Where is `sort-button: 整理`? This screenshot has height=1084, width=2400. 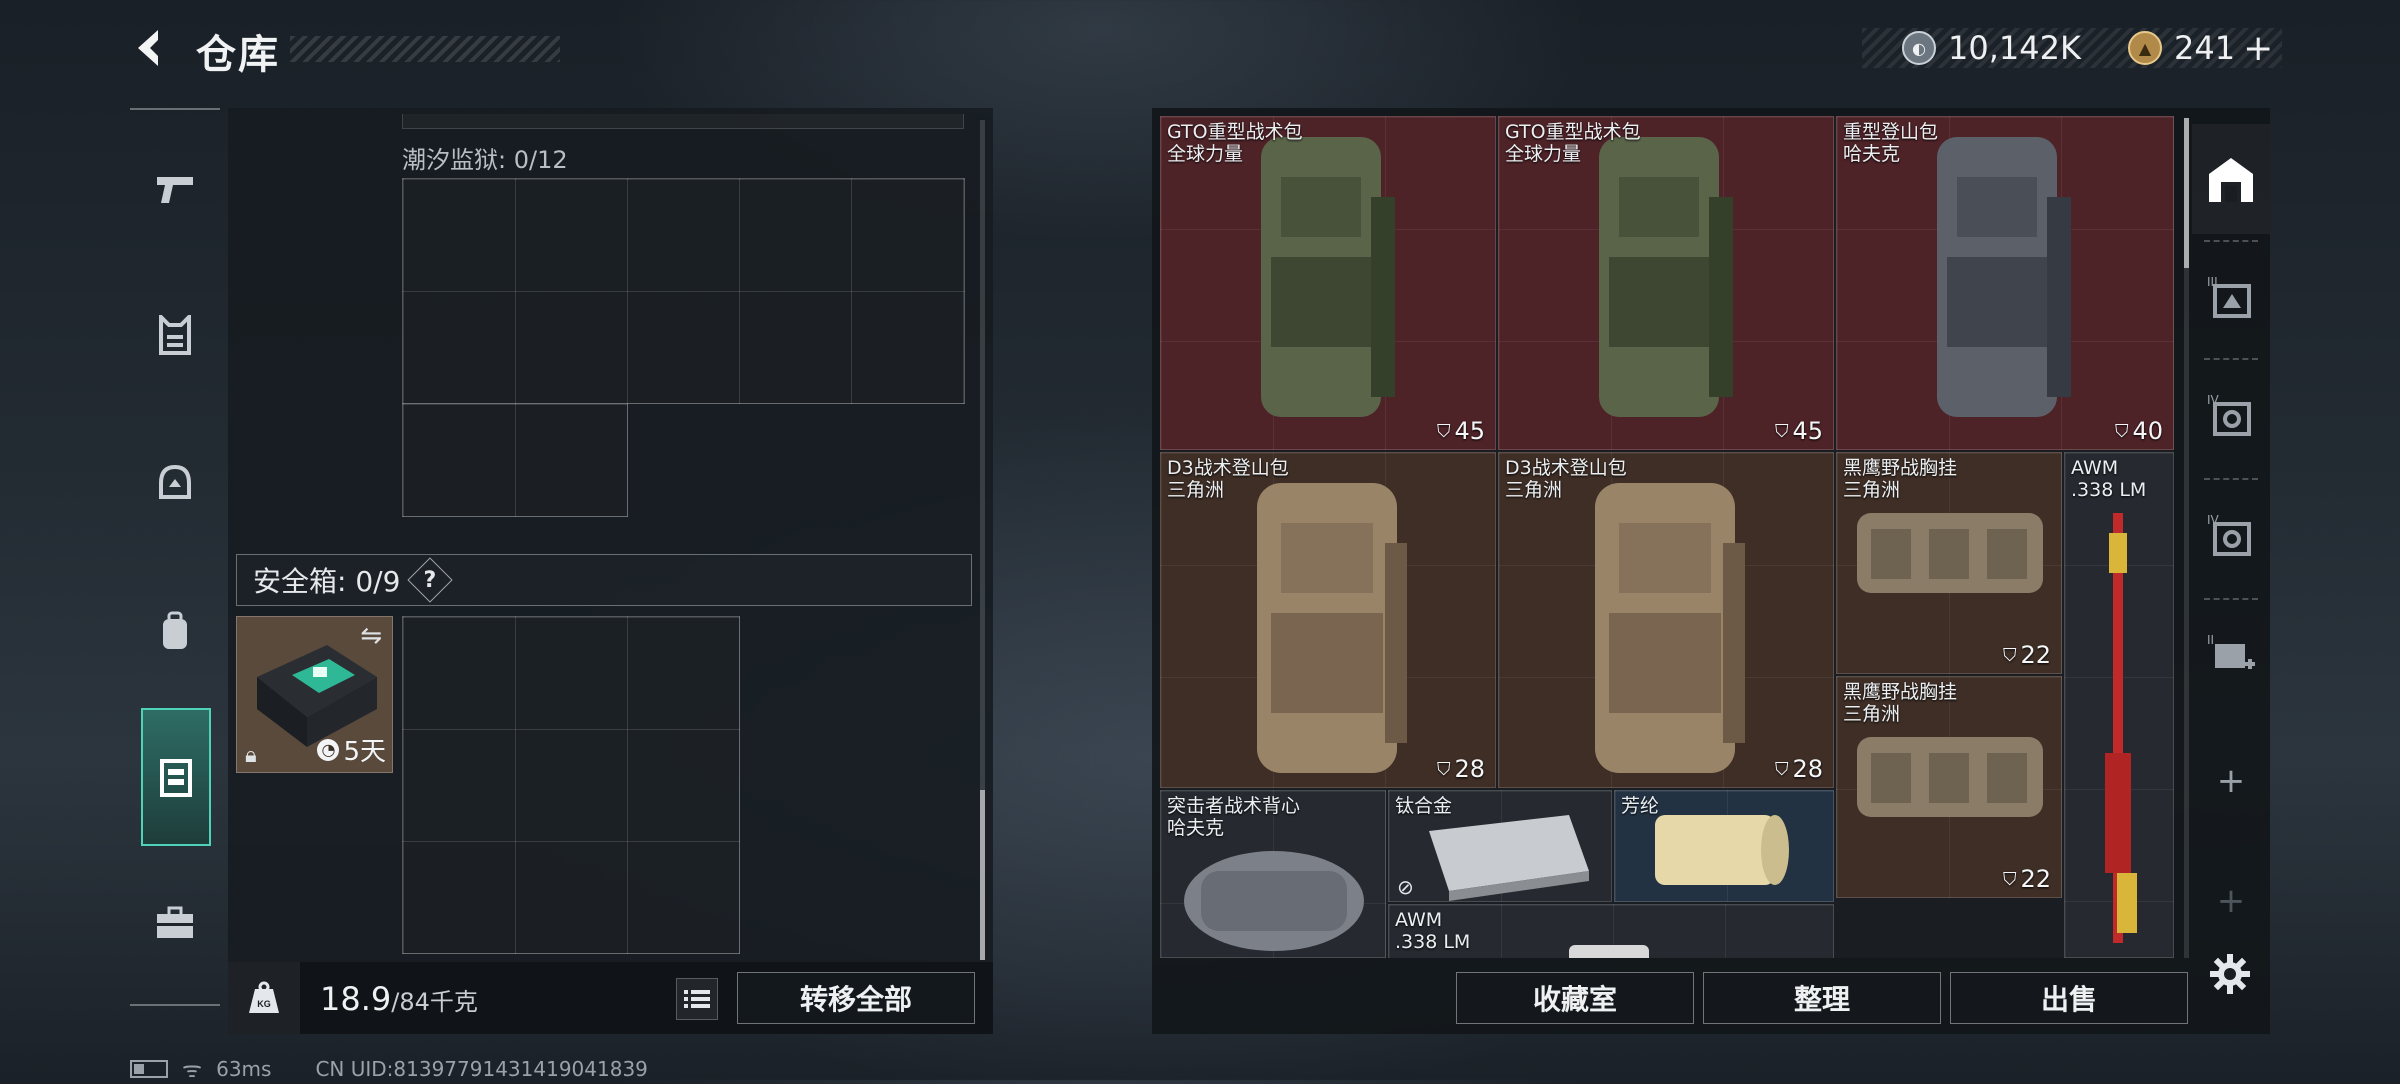 sort-button: 整理 is located at coordinates (1822, 998).